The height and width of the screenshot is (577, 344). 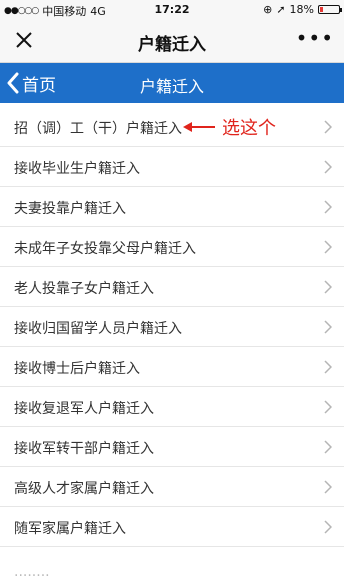 I want to click on annotation: 选这个, so click(x=229, y=128).